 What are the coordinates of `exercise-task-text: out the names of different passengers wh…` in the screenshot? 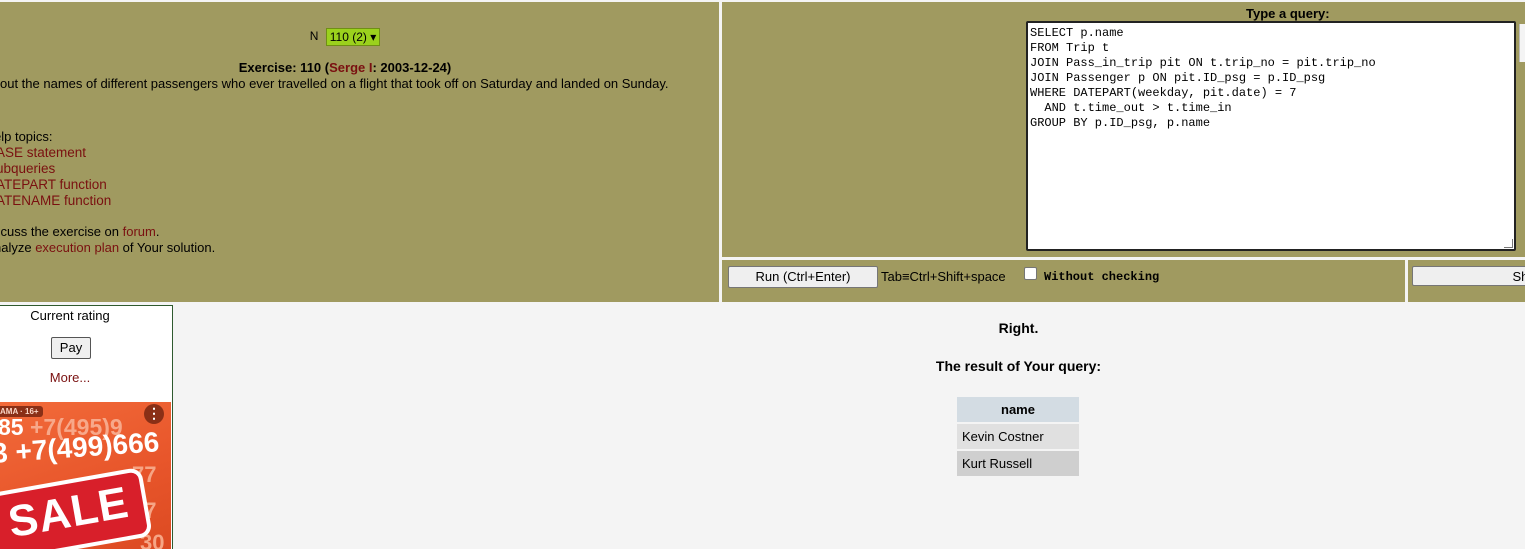 It's located at (334, 83).